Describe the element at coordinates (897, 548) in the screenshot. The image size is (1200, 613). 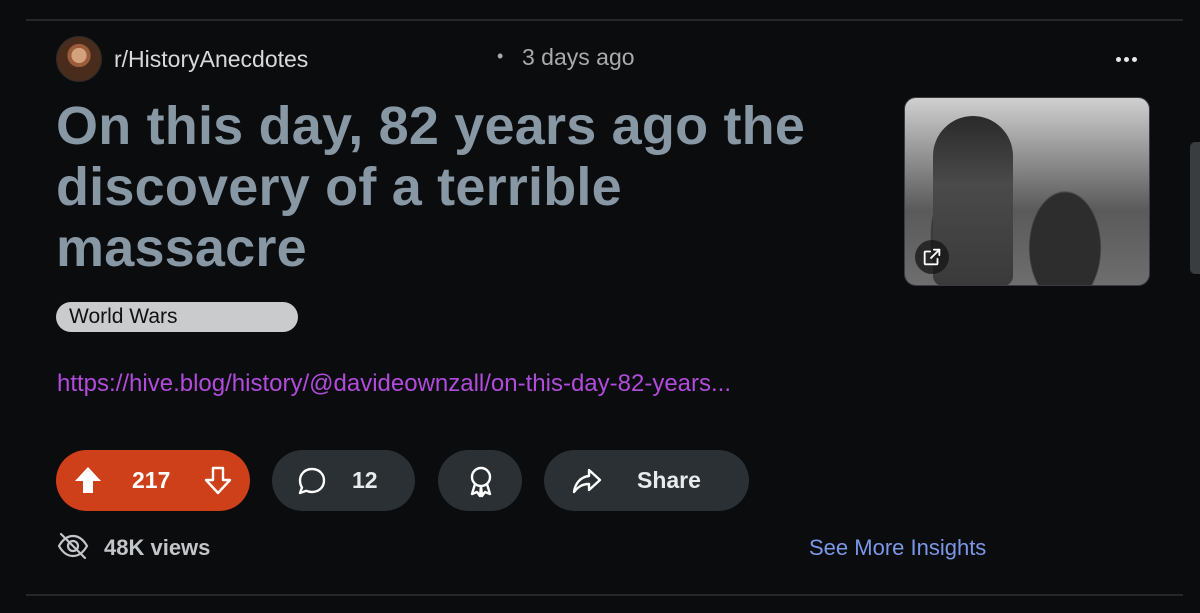
I see `see-more-insights-link: See More Insights` at that location.